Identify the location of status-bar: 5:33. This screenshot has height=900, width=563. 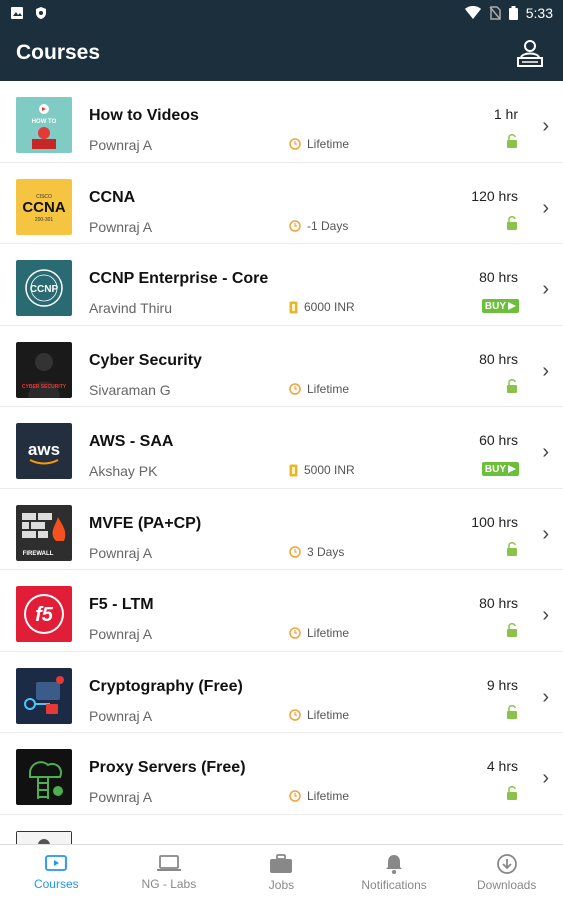
(281, 12).